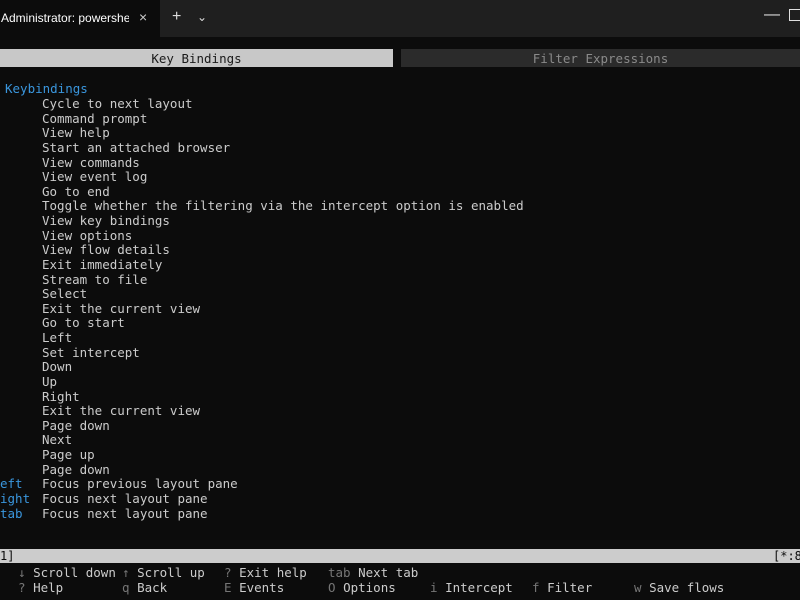 This screenshot has height=600, width=800. What do you see at coordinates (794, 15) in the screenshot?
I see `maximize-icon` at bounding box center [794, 15].